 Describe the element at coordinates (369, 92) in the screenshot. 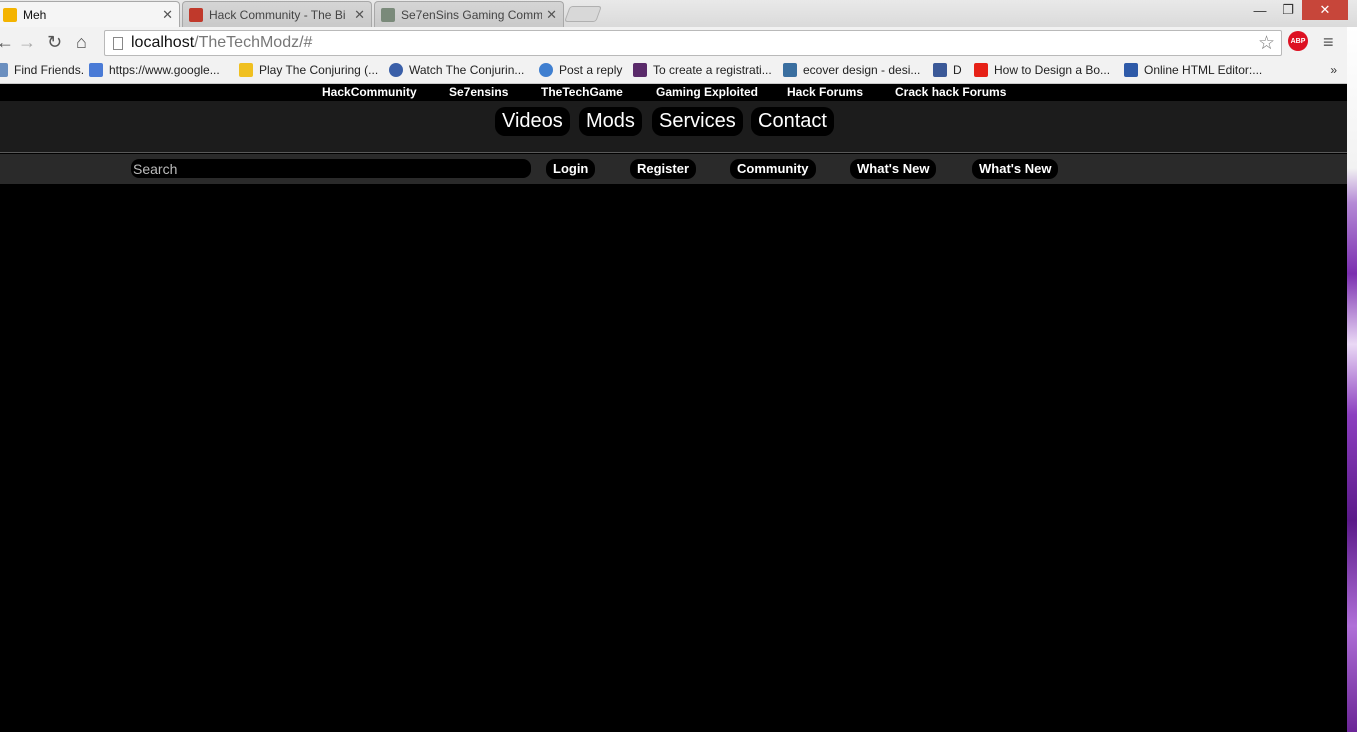

I see `top-link-hackcommunity: HackCommunity` at that location.